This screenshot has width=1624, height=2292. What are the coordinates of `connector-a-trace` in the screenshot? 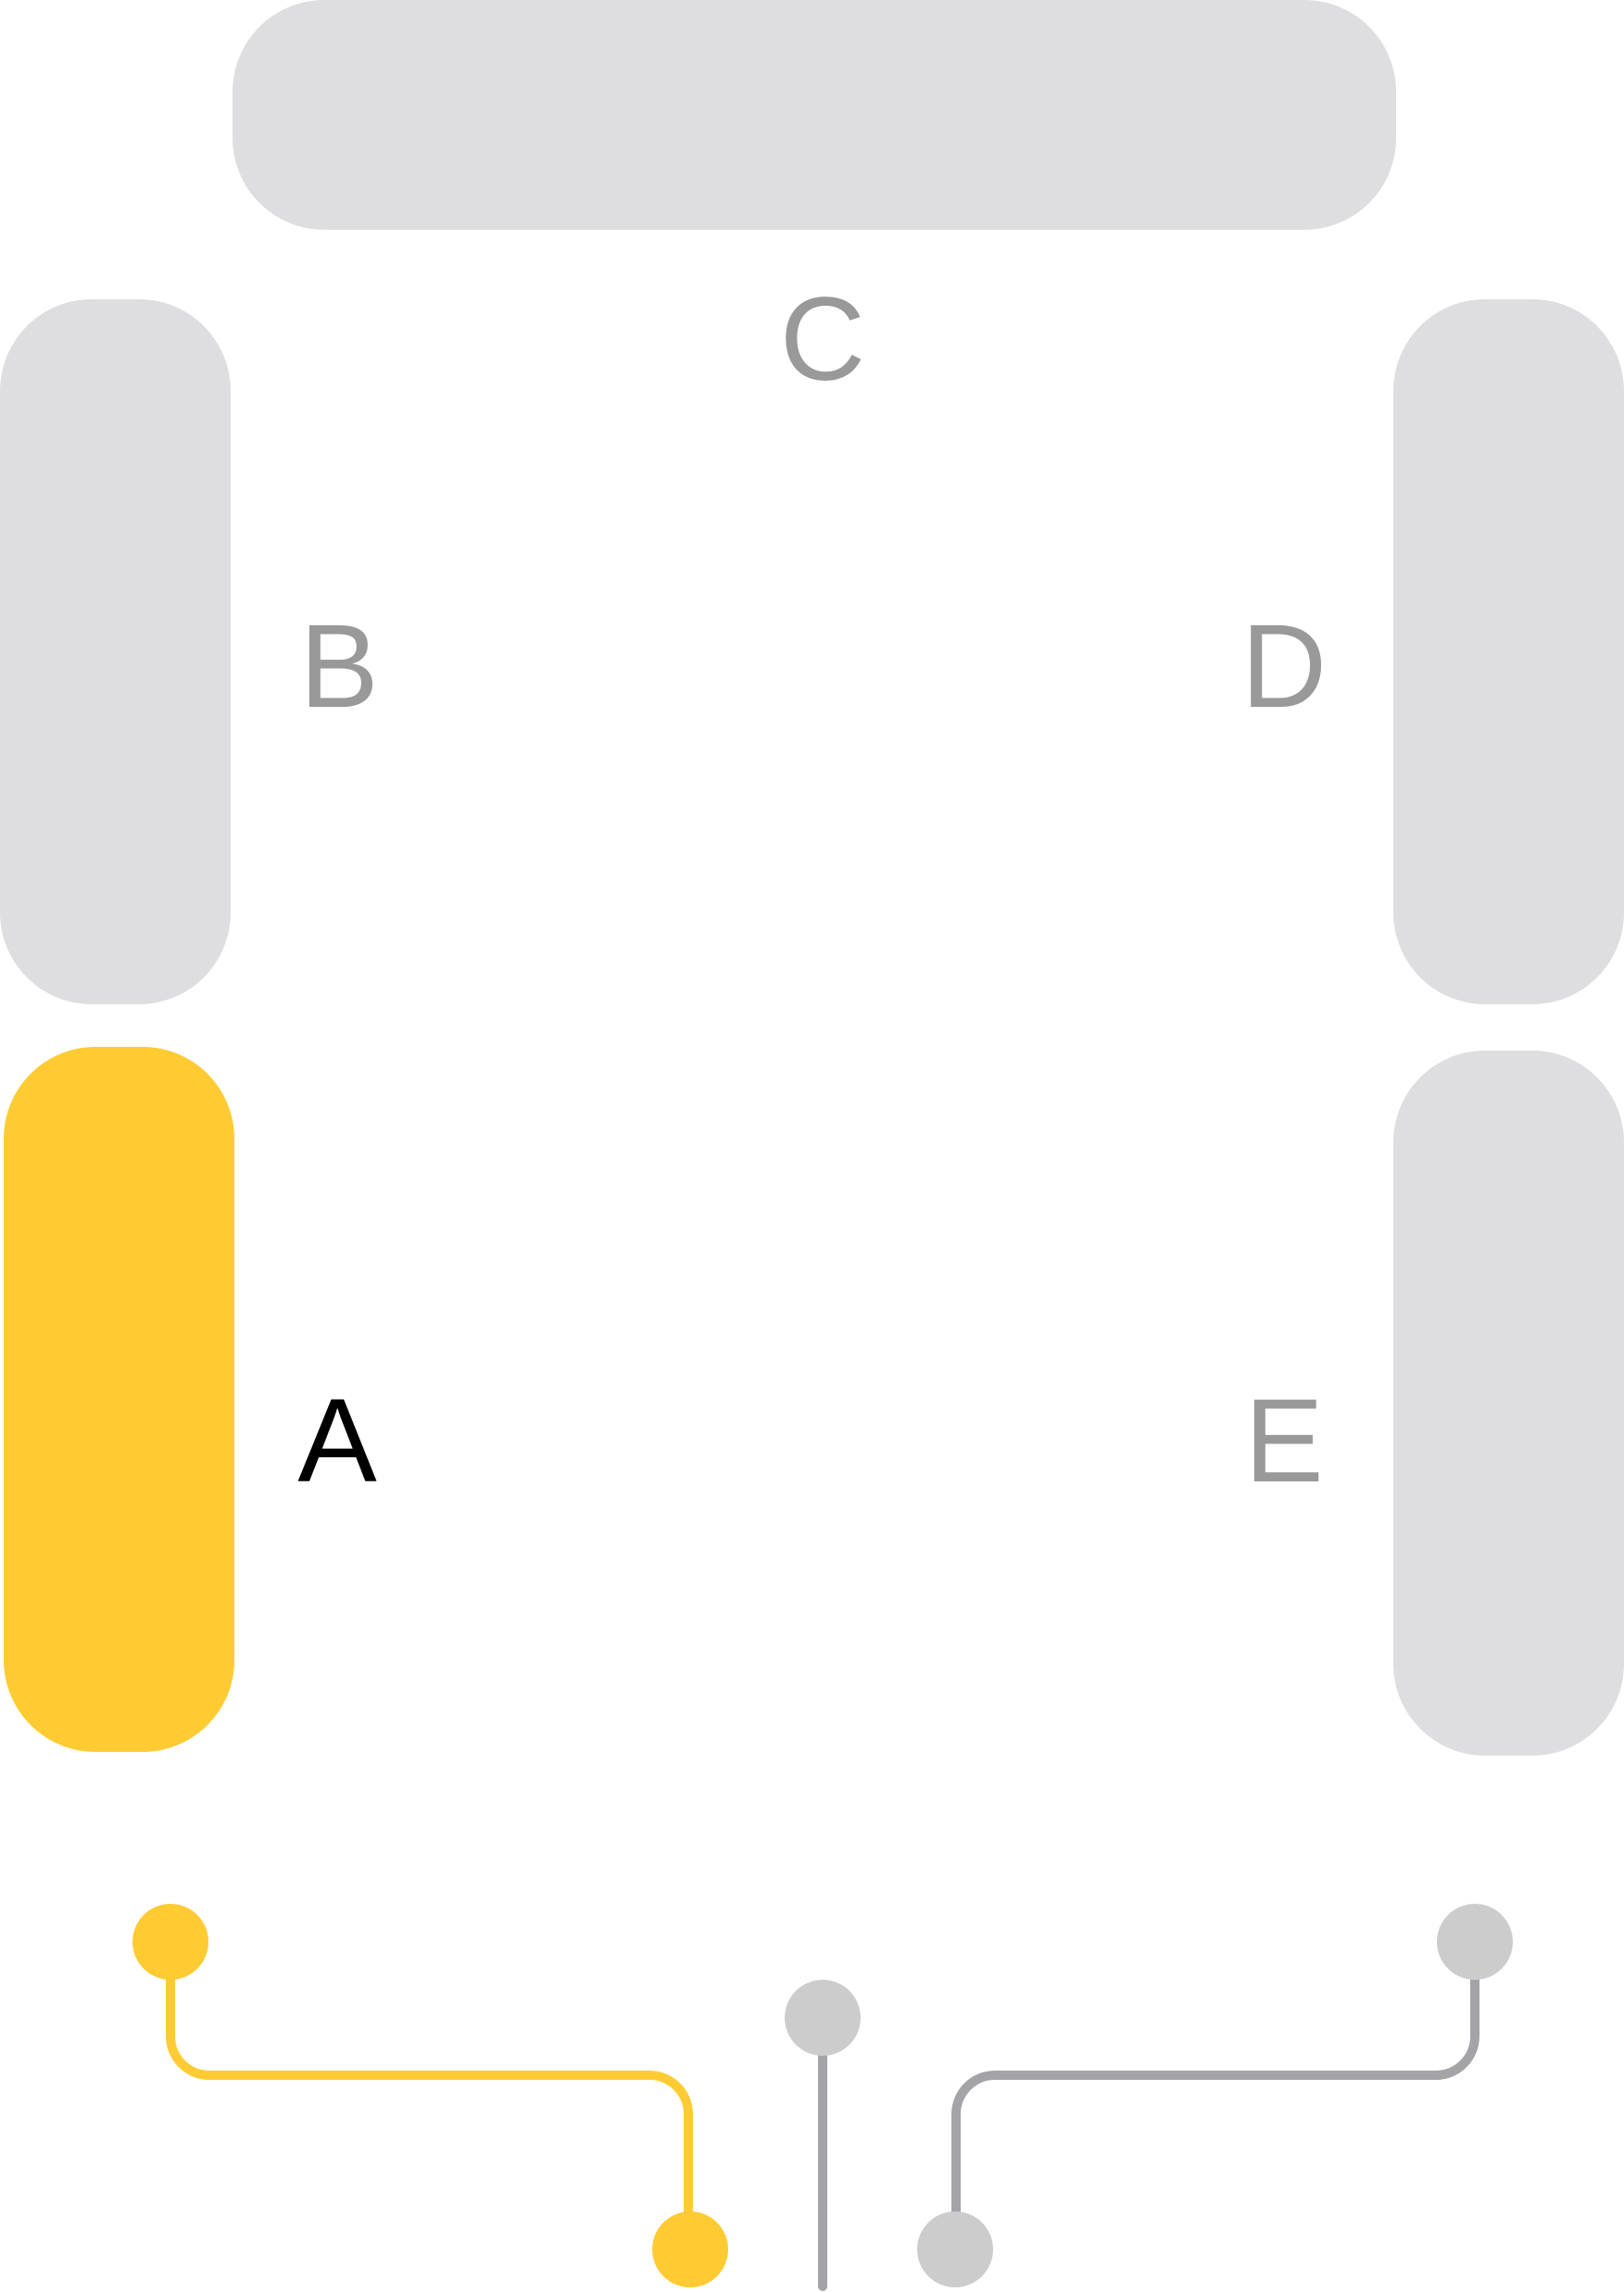 It's located at (429, 2096).